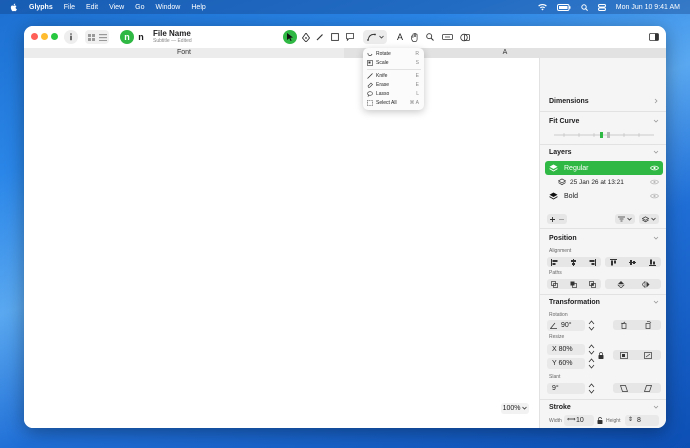 This screenshot has width=690, height=448. What do you see at coordinates (592, 262) in the screenshot?
I see `align-right-icon` at bounding box center [592, 262].